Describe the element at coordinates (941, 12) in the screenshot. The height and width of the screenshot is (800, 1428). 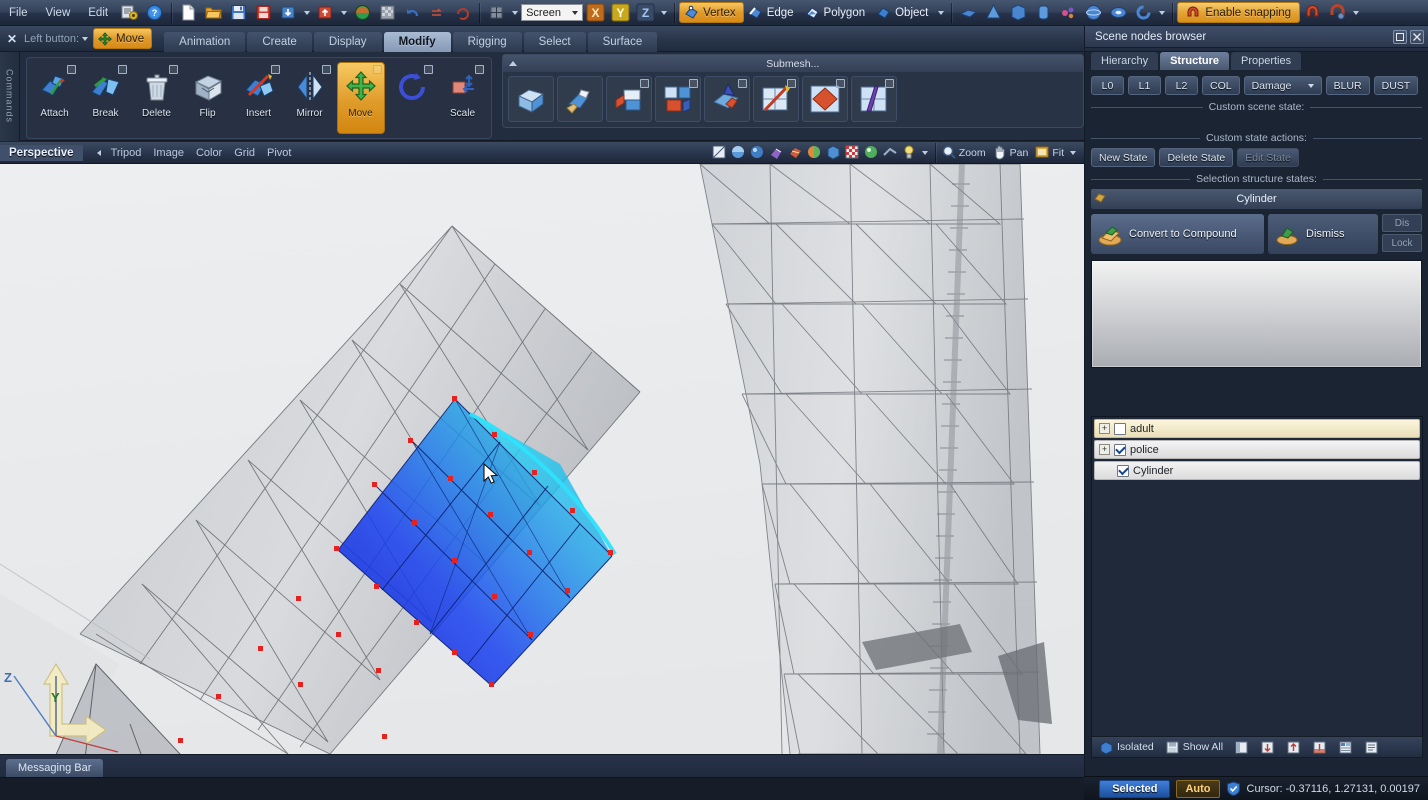
I see `mode-dropdown-arrow-icon` at that location.